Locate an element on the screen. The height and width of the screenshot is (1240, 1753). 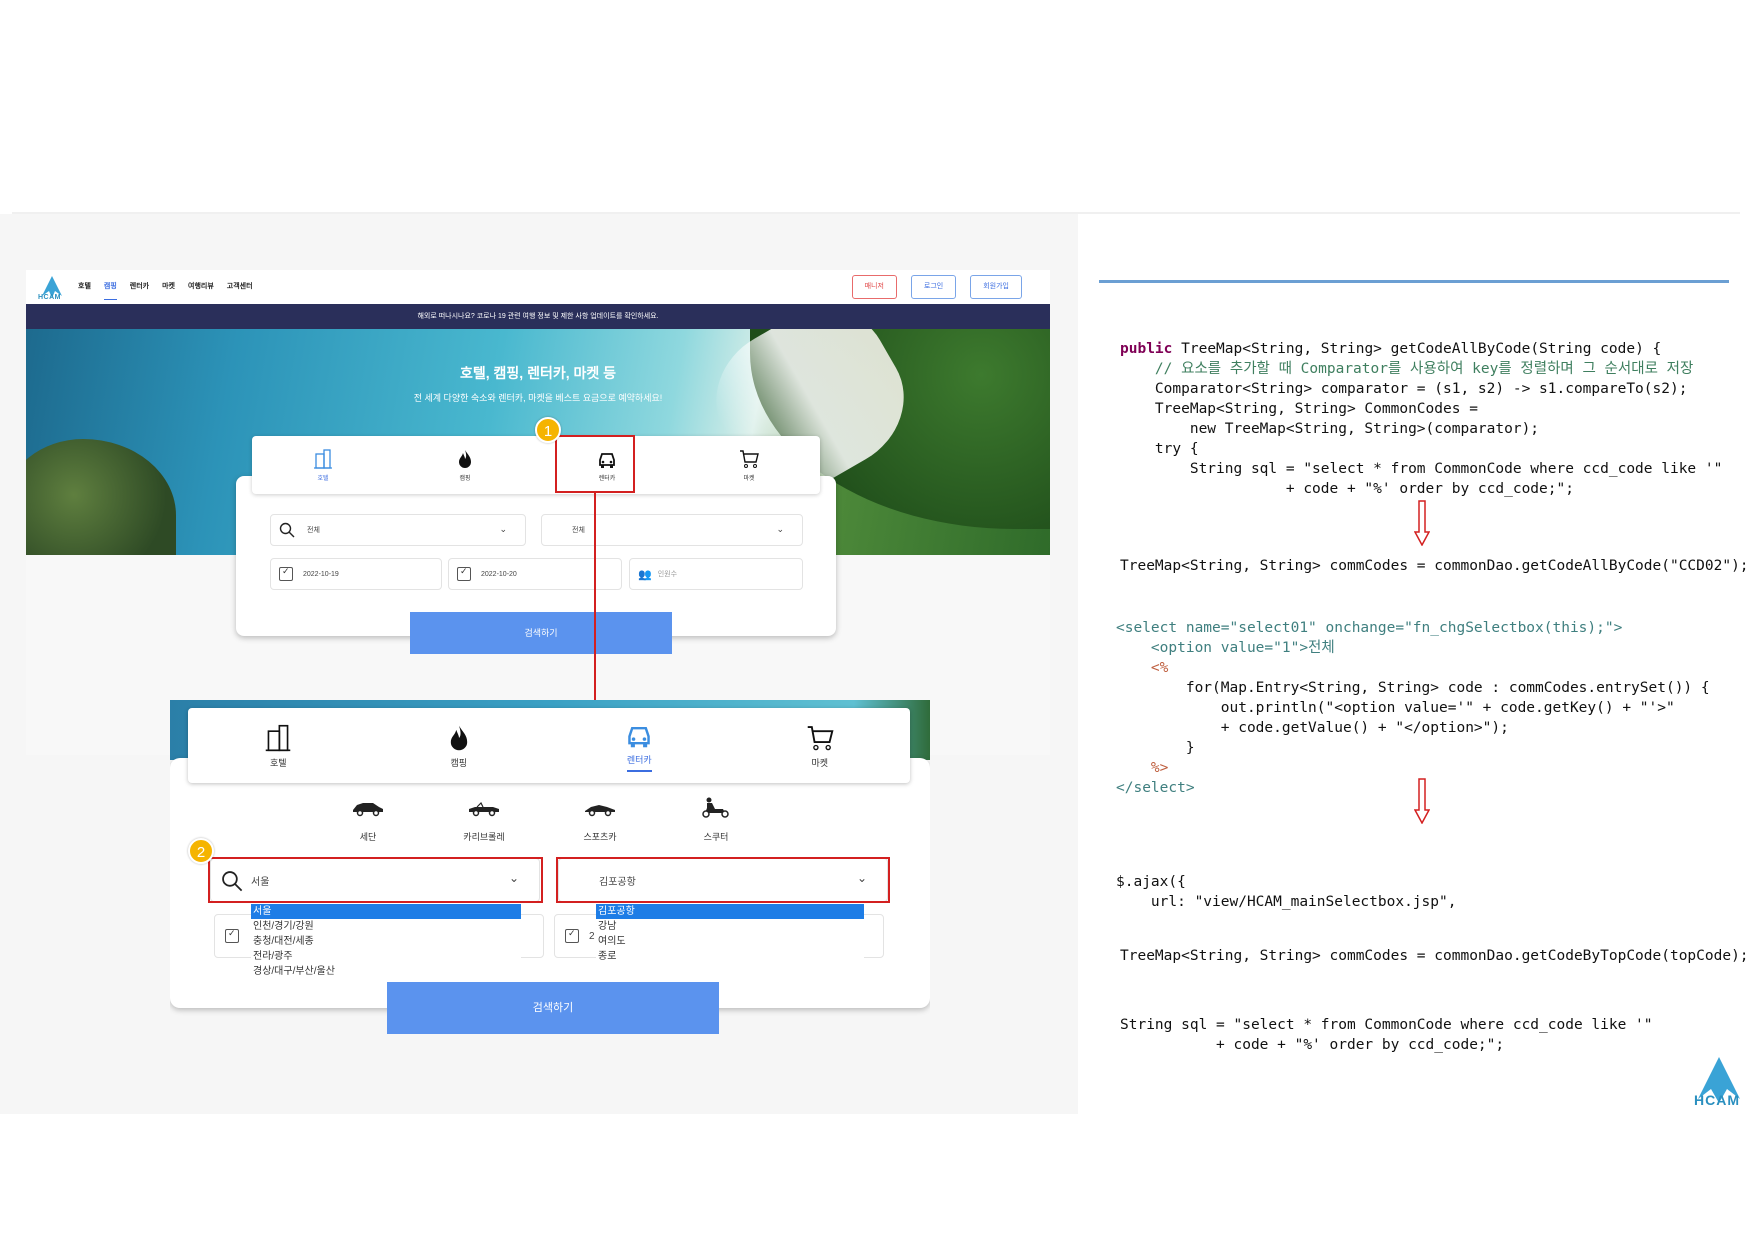
footer-logo-text: HCAM is located at coordinates (1717, 1100).